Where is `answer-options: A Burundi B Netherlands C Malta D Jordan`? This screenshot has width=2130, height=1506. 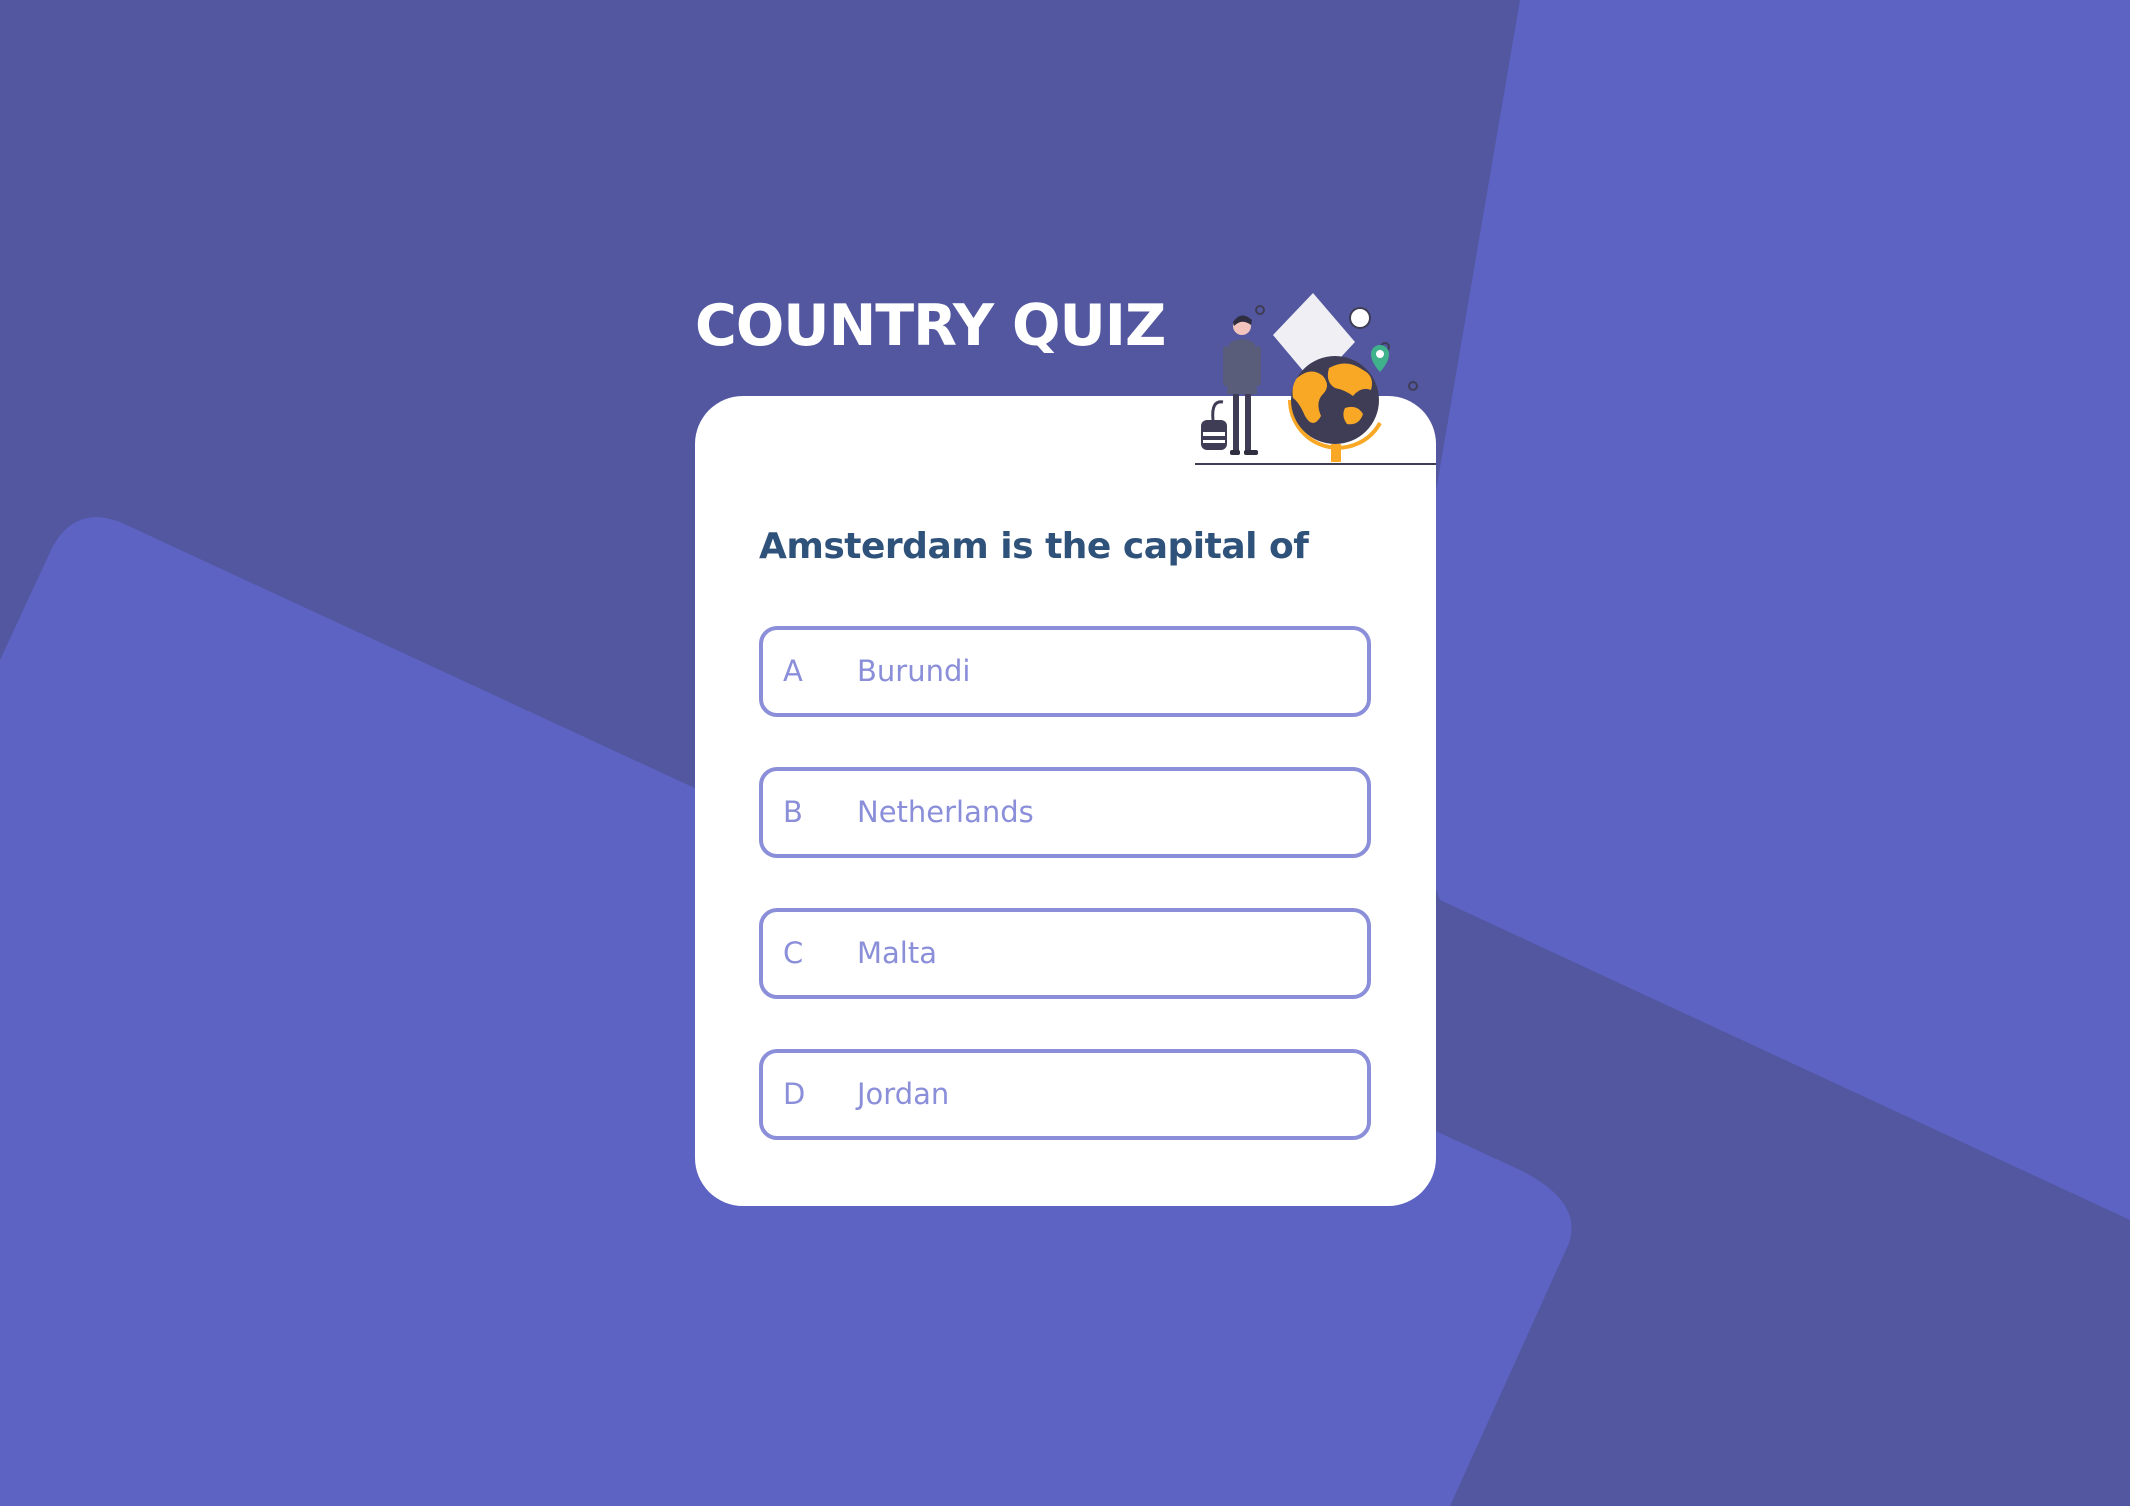
answer-options: A Burundi B Netherlands C Malta D Jordan is located at coordinates (1065, 908).